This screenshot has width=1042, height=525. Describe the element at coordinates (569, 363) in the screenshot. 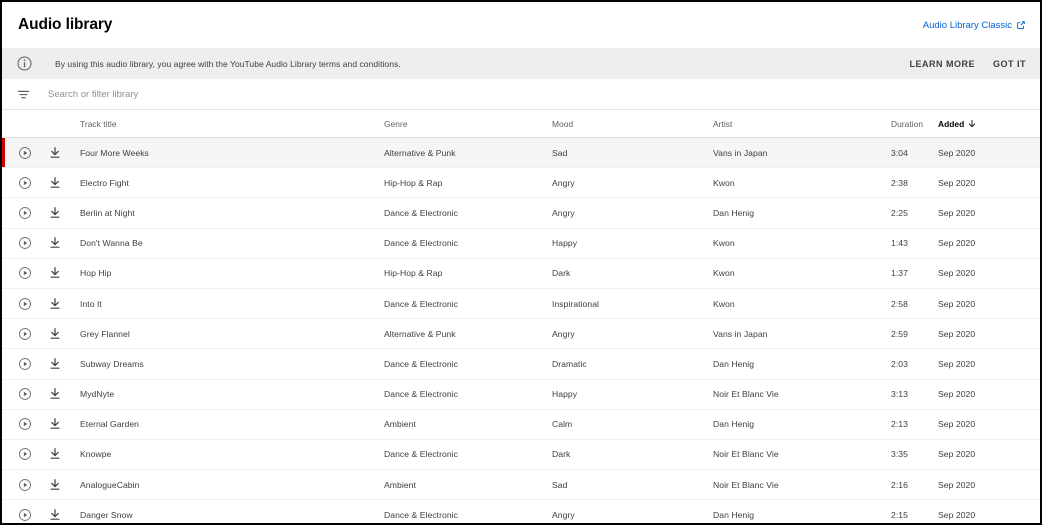

I see `cell-mood: Dramatic` at that location.